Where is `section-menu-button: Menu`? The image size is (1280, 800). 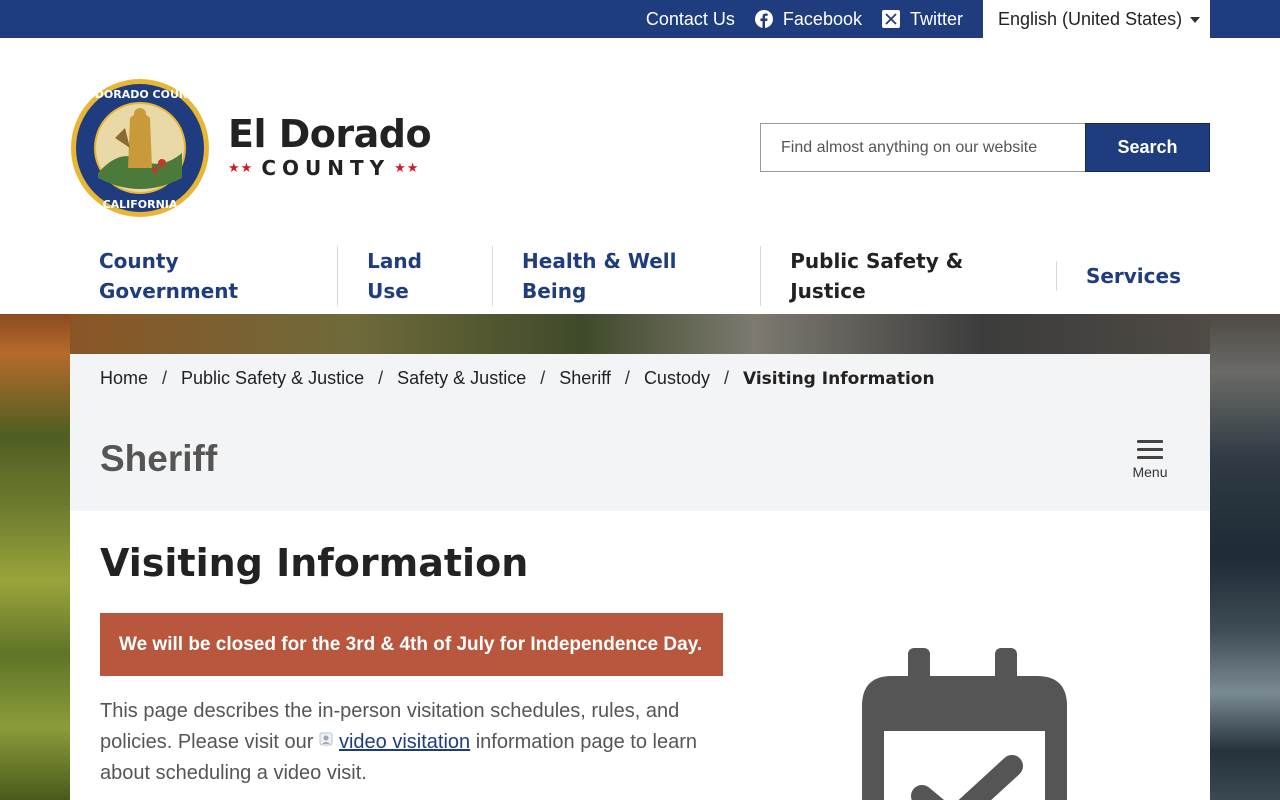
section-menu-button: Menu is located at coordinates (1150, 460).